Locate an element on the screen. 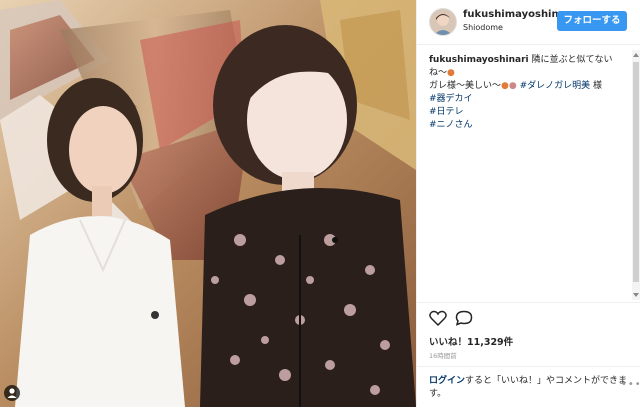 Image resolution: width=640 pixels, height=408 pixels. caption-text-3: 様 is located at coordinates (596, 86).